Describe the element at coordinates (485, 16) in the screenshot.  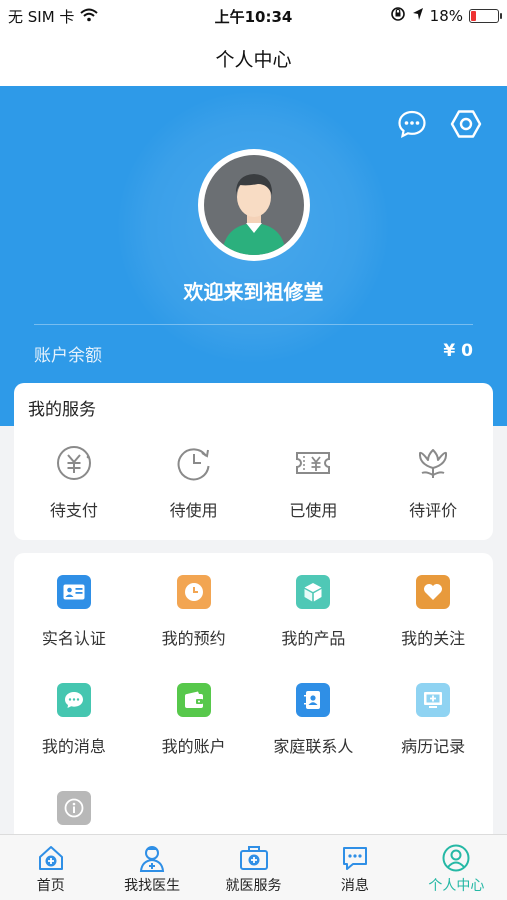
I see `battery-icon` at that location.